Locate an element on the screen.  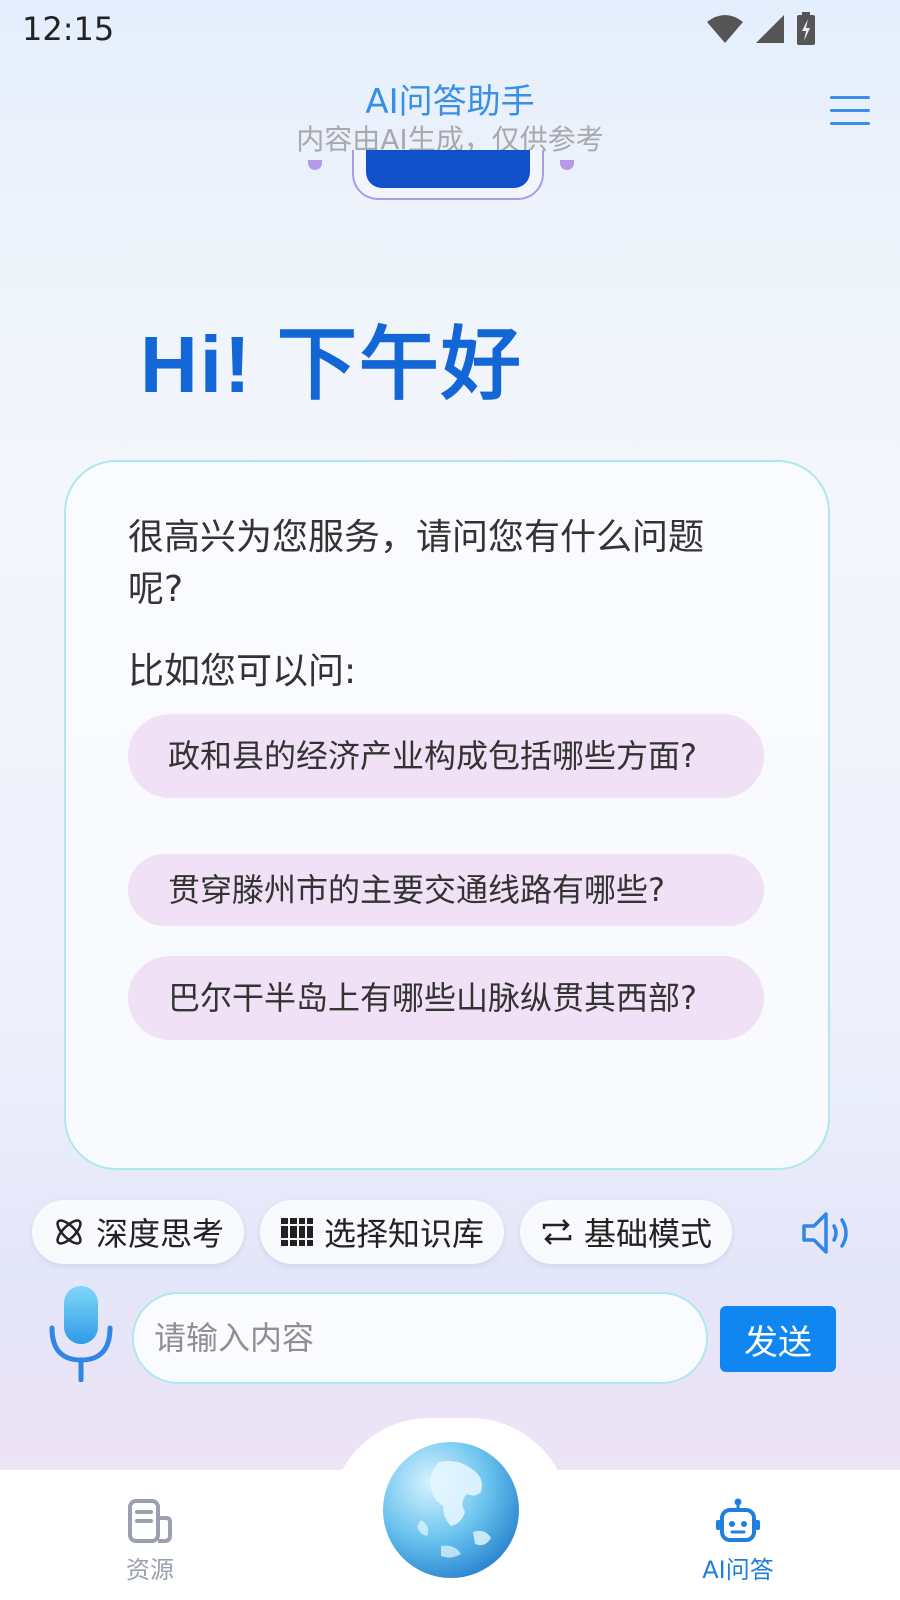
robot-ear-left is located at coordinates (315, 165).